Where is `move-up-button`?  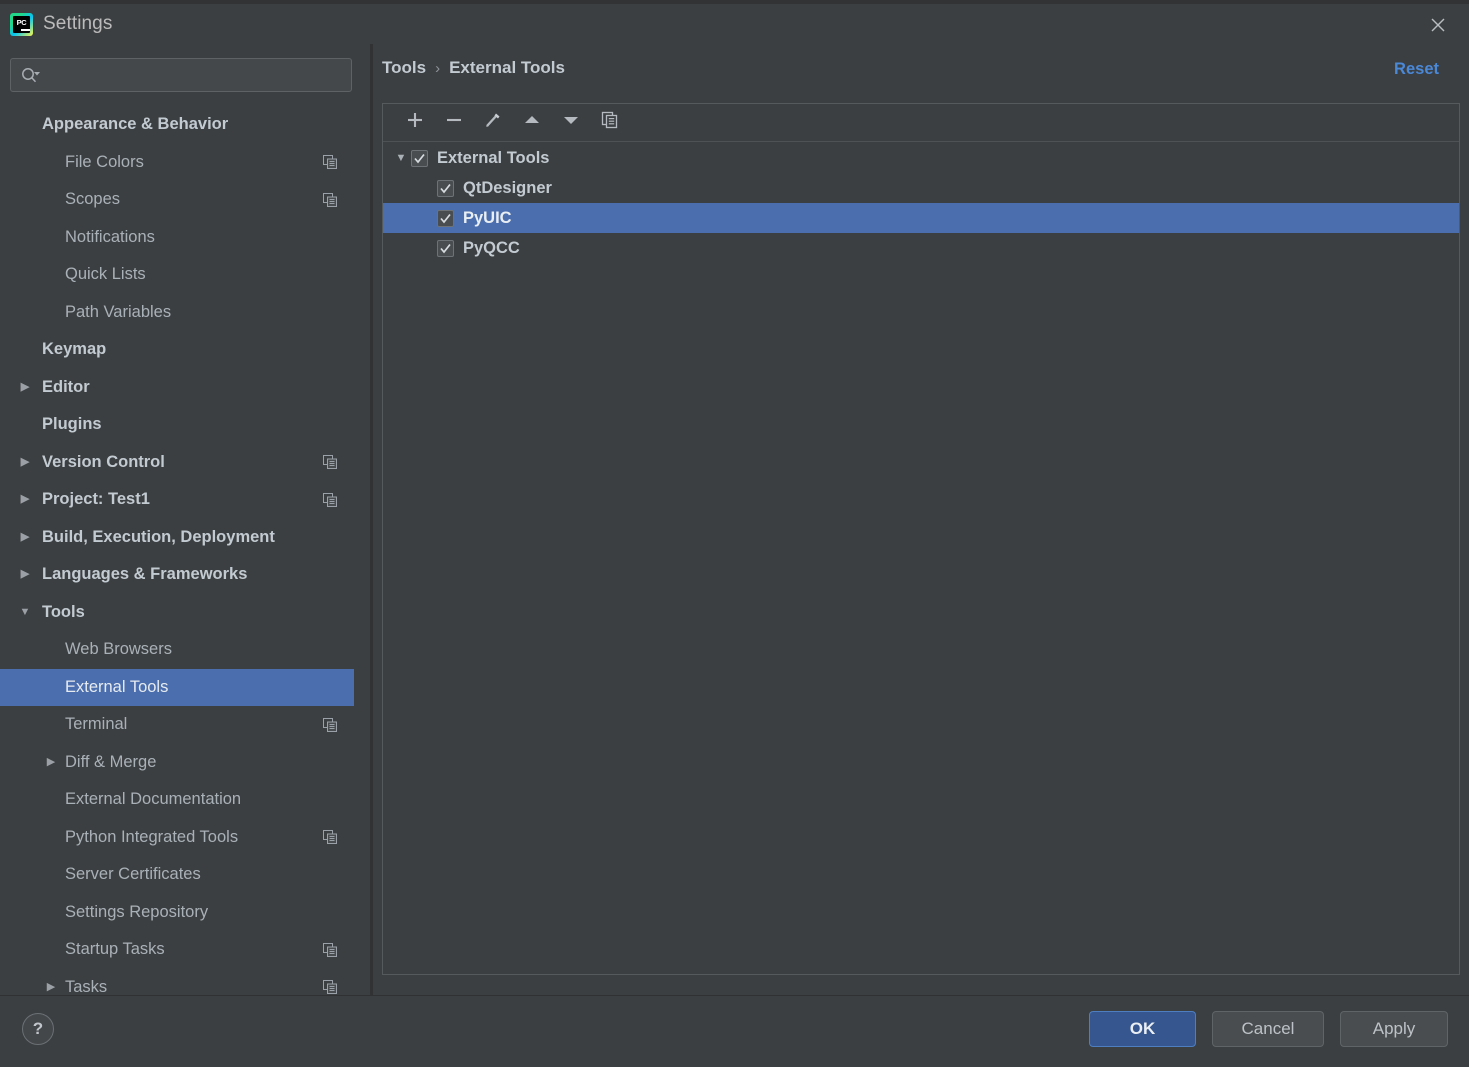 move-up-button is located at coordinates (531, 123).